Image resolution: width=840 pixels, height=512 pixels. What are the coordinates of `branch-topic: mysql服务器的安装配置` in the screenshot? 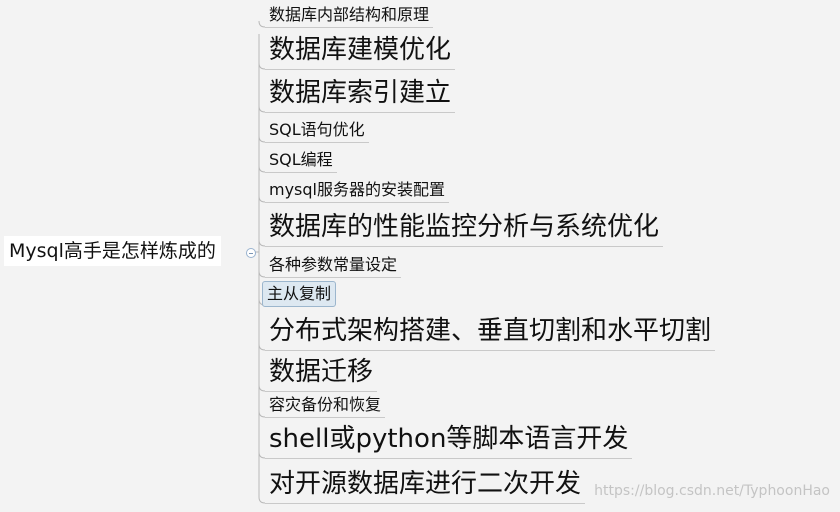 It's located at (357, 190).